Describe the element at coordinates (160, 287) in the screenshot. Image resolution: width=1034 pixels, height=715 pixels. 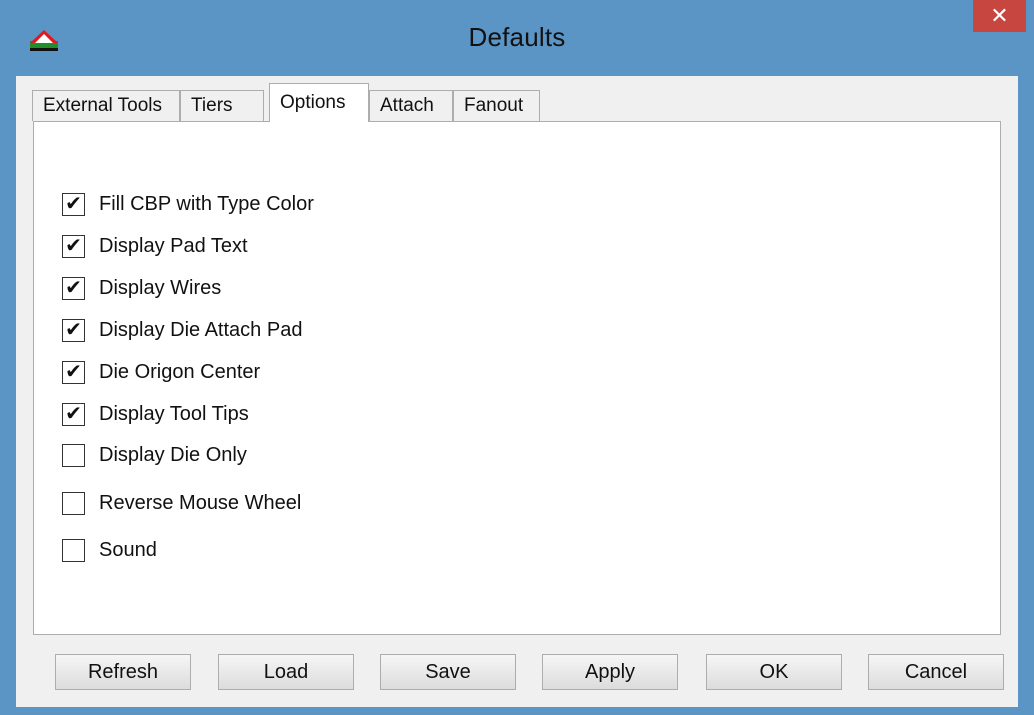
I see `option-label: Display Wires` at that location.